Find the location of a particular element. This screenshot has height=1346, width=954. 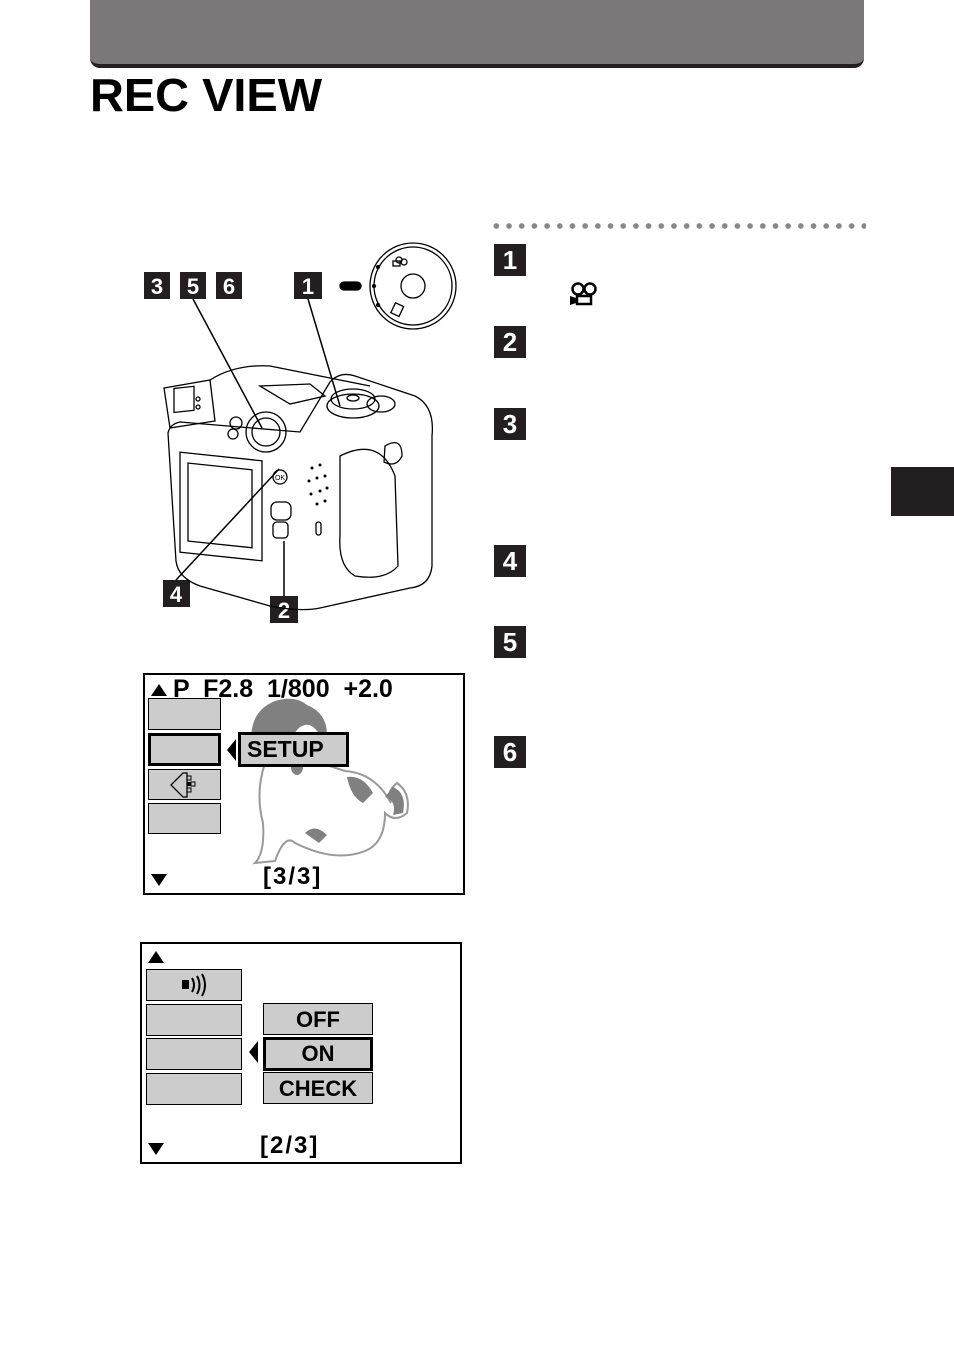

svg-text: 4 is located at coordinates (176, 594).